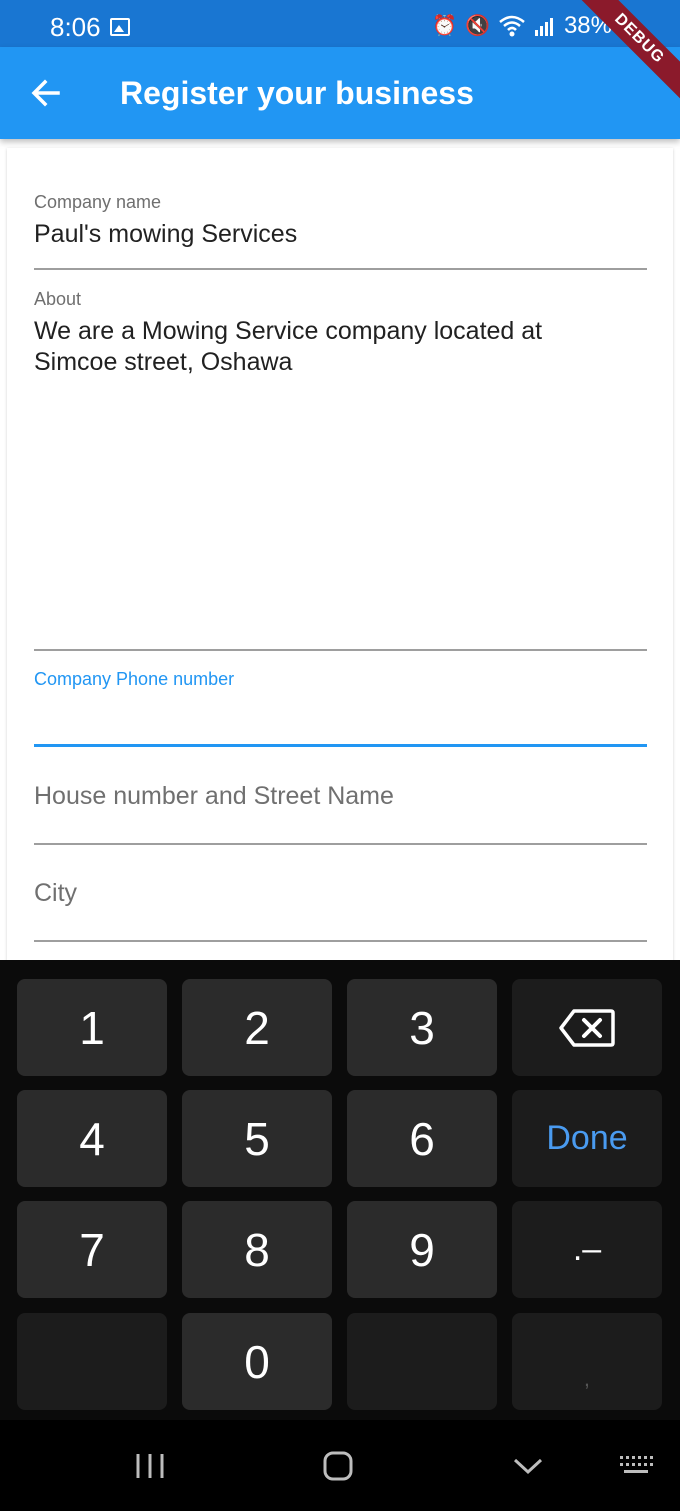 The height and width of the screenshot is (1511, 680). I want to click on status-bar: 8:06 ⏰ 🔇 38%, so click(340, 23).